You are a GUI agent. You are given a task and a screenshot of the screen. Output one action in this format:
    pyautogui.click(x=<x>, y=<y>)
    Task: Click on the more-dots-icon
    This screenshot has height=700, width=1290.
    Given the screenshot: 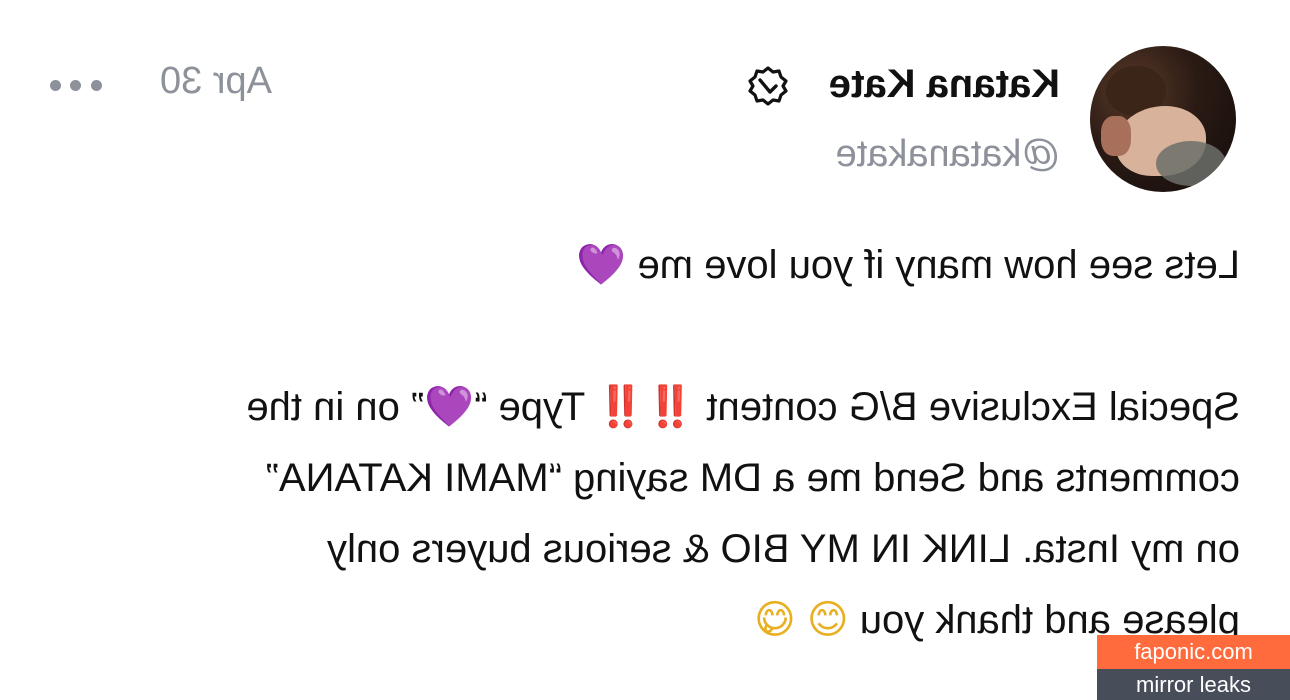 What is the action you would take?
    pyautogui.click(x=76, y=85)
    